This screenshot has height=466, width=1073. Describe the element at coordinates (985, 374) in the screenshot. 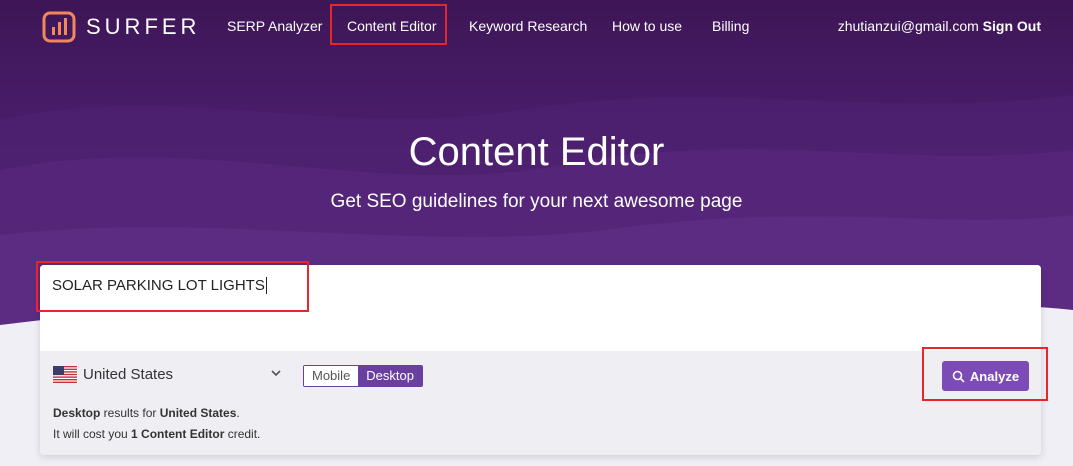

I see `annotation-box-analyze` at that location.